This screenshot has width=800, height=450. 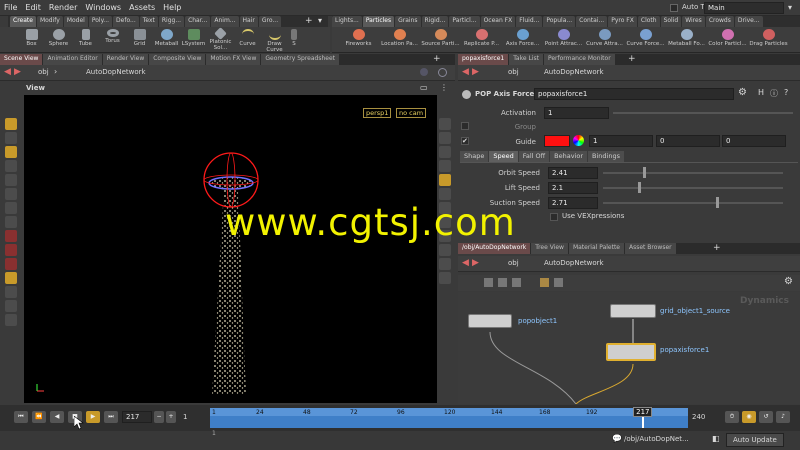 What do you see at coordinates (716, 438) in the screenshot?
I see `update-mode-icon: ◧` at bounding box center [716, 438].